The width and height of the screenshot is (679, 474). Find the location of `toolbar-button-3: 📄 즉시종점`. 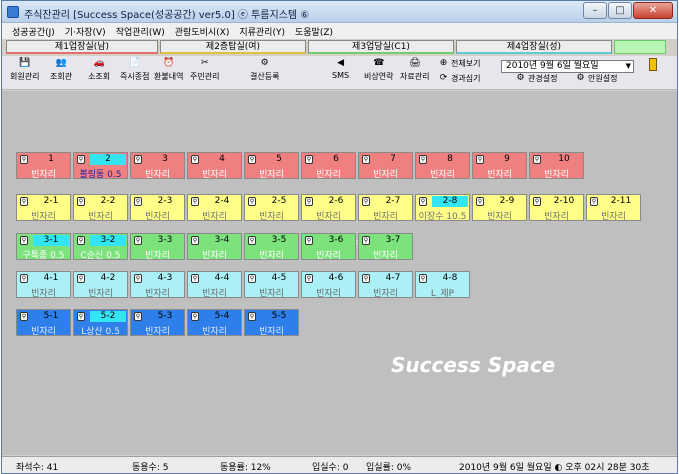

toolbar-button-3: 📄 즉시종점 is located at coordinates (134, 70).